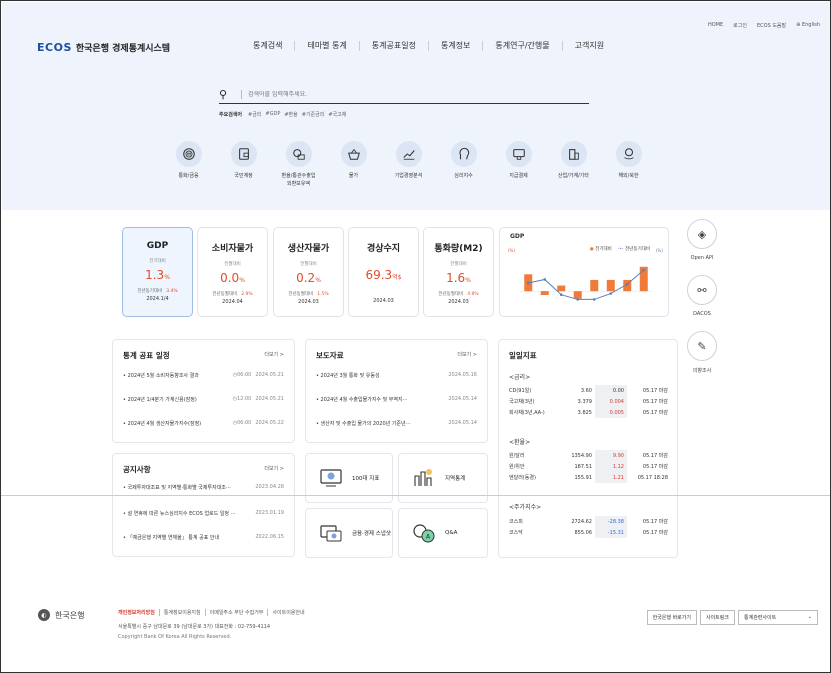  Describe the element at coordinates (398, 94) in the screenshot. I see `search-input` at that location.